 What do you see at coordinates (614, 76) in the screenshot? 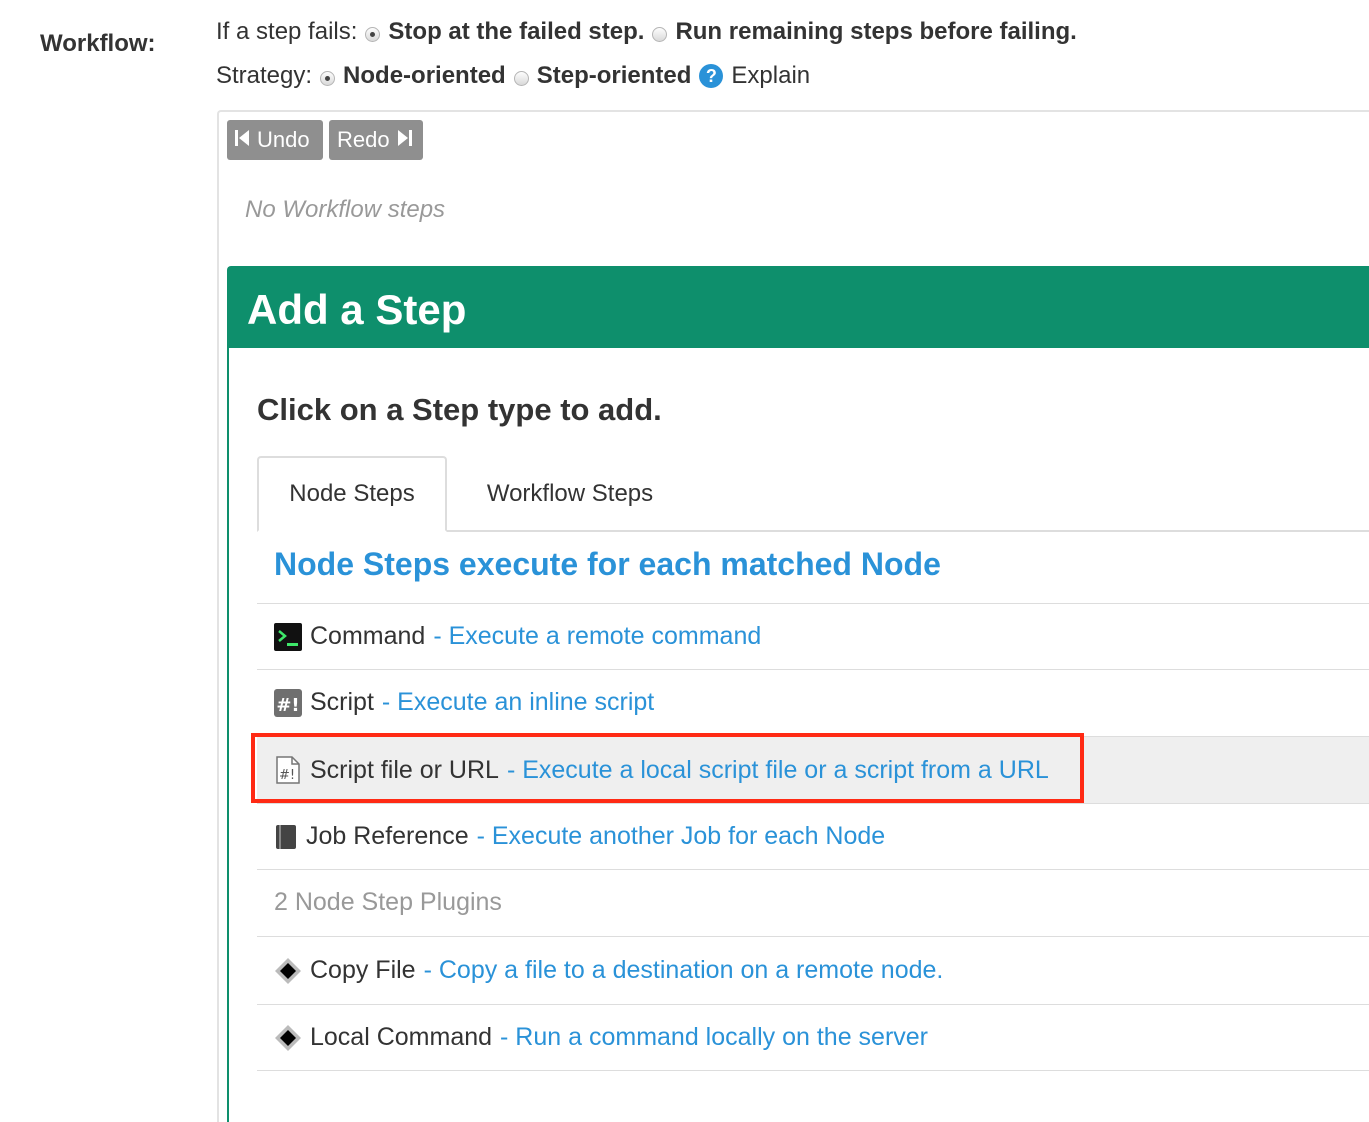
I see `step-oriented-label: Step-oriented` at bounding box center [614, 76].